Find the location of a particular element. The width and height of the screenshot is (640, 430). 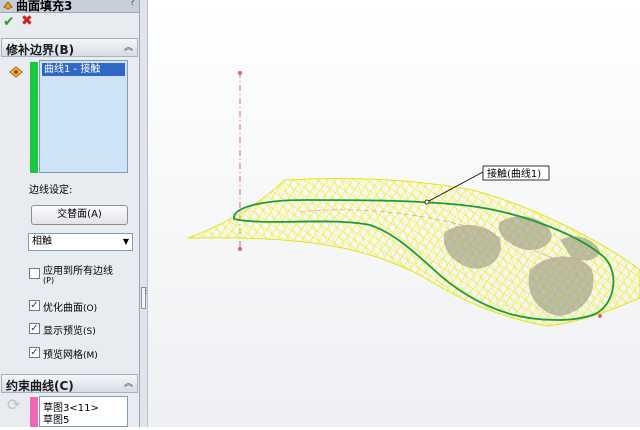

edge-settings-label: 边线设定: is located at coordinates (51, 190).